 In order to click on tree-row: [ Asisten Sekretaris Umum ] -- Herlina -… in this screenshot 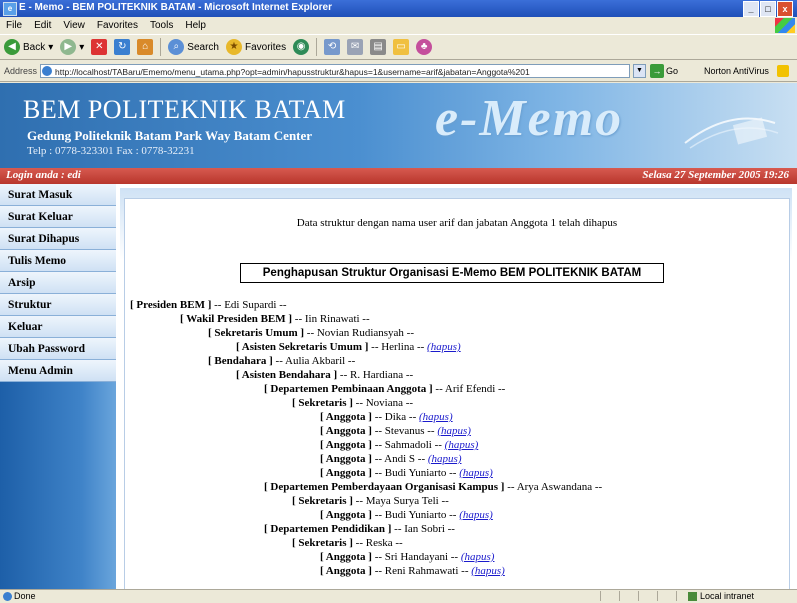, I will do `click(348, 347)`.